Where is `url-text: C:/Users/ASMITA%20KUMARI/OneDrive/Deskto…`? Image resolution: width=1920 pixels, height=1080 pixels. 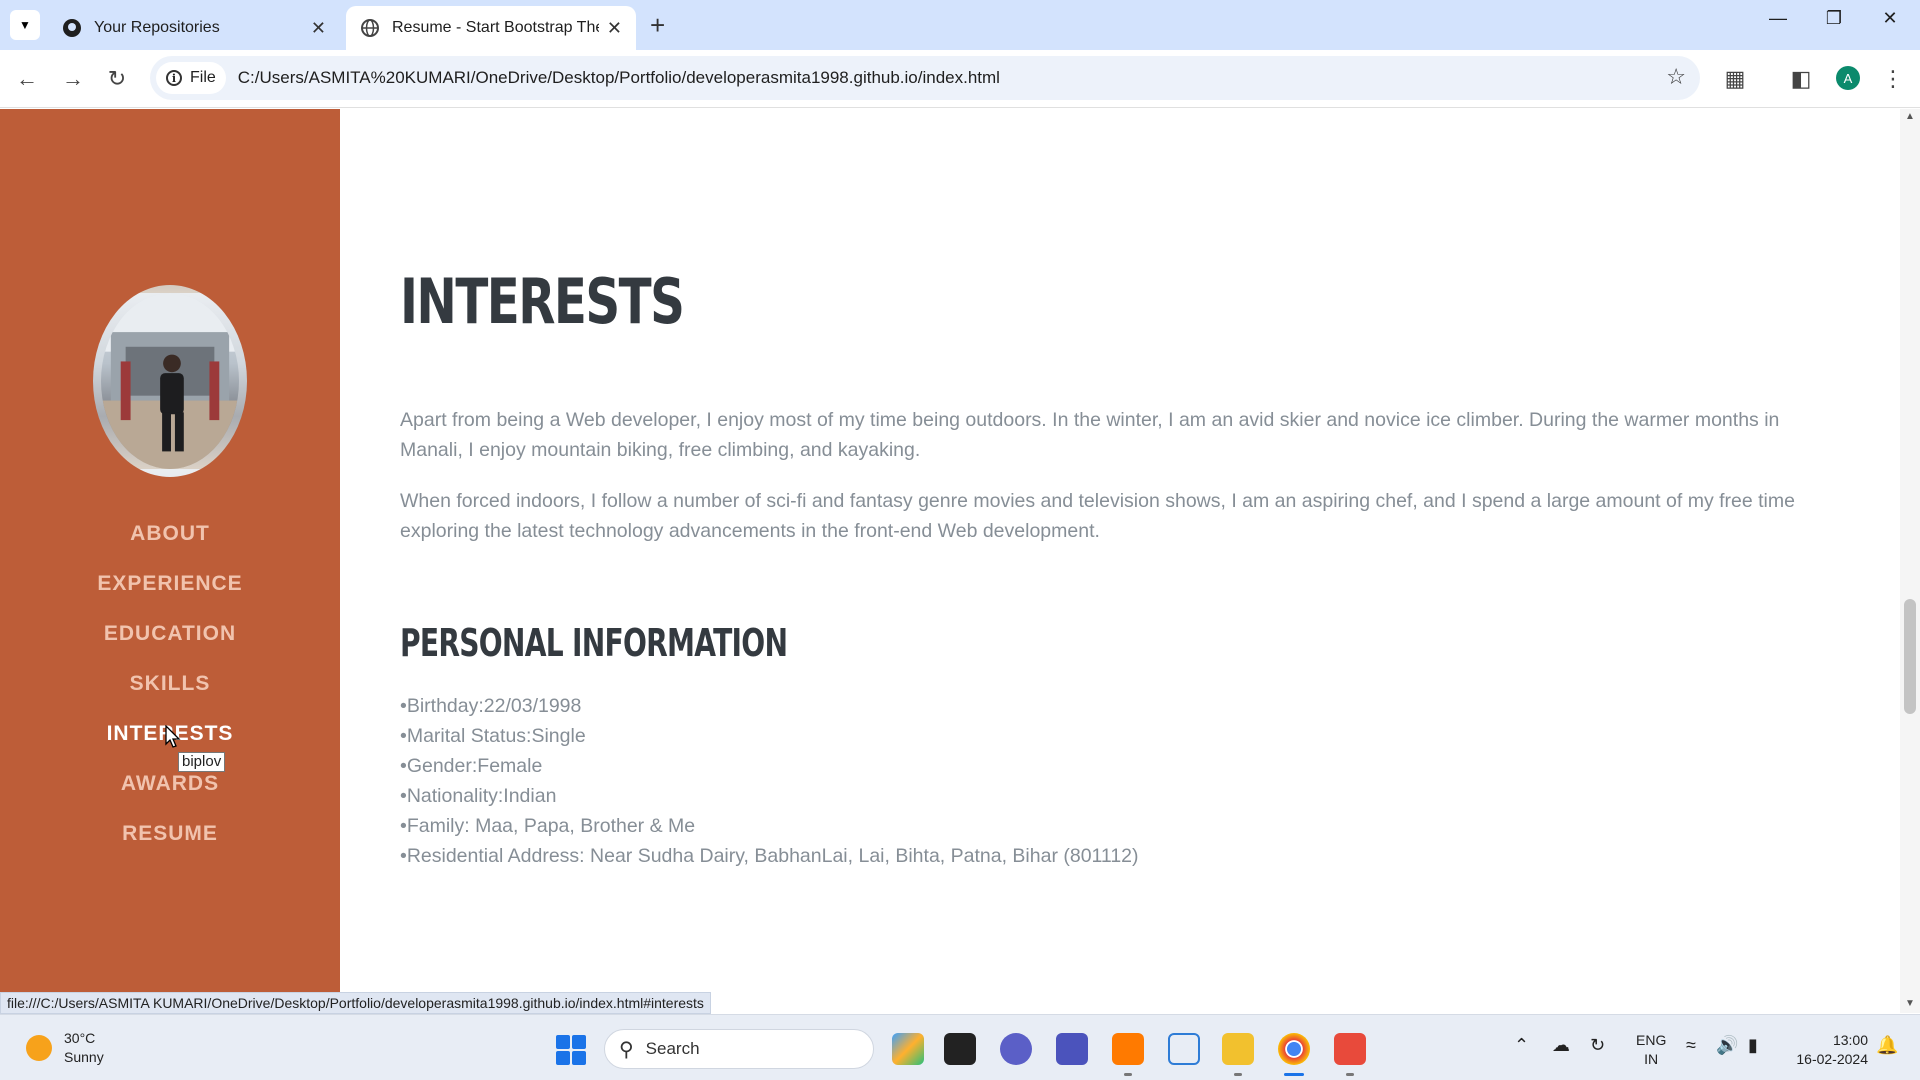
url-text: C:/Users/ASMITA%20KUMARI/OneDrive/Deskto… is located at coordinates (619, 78).